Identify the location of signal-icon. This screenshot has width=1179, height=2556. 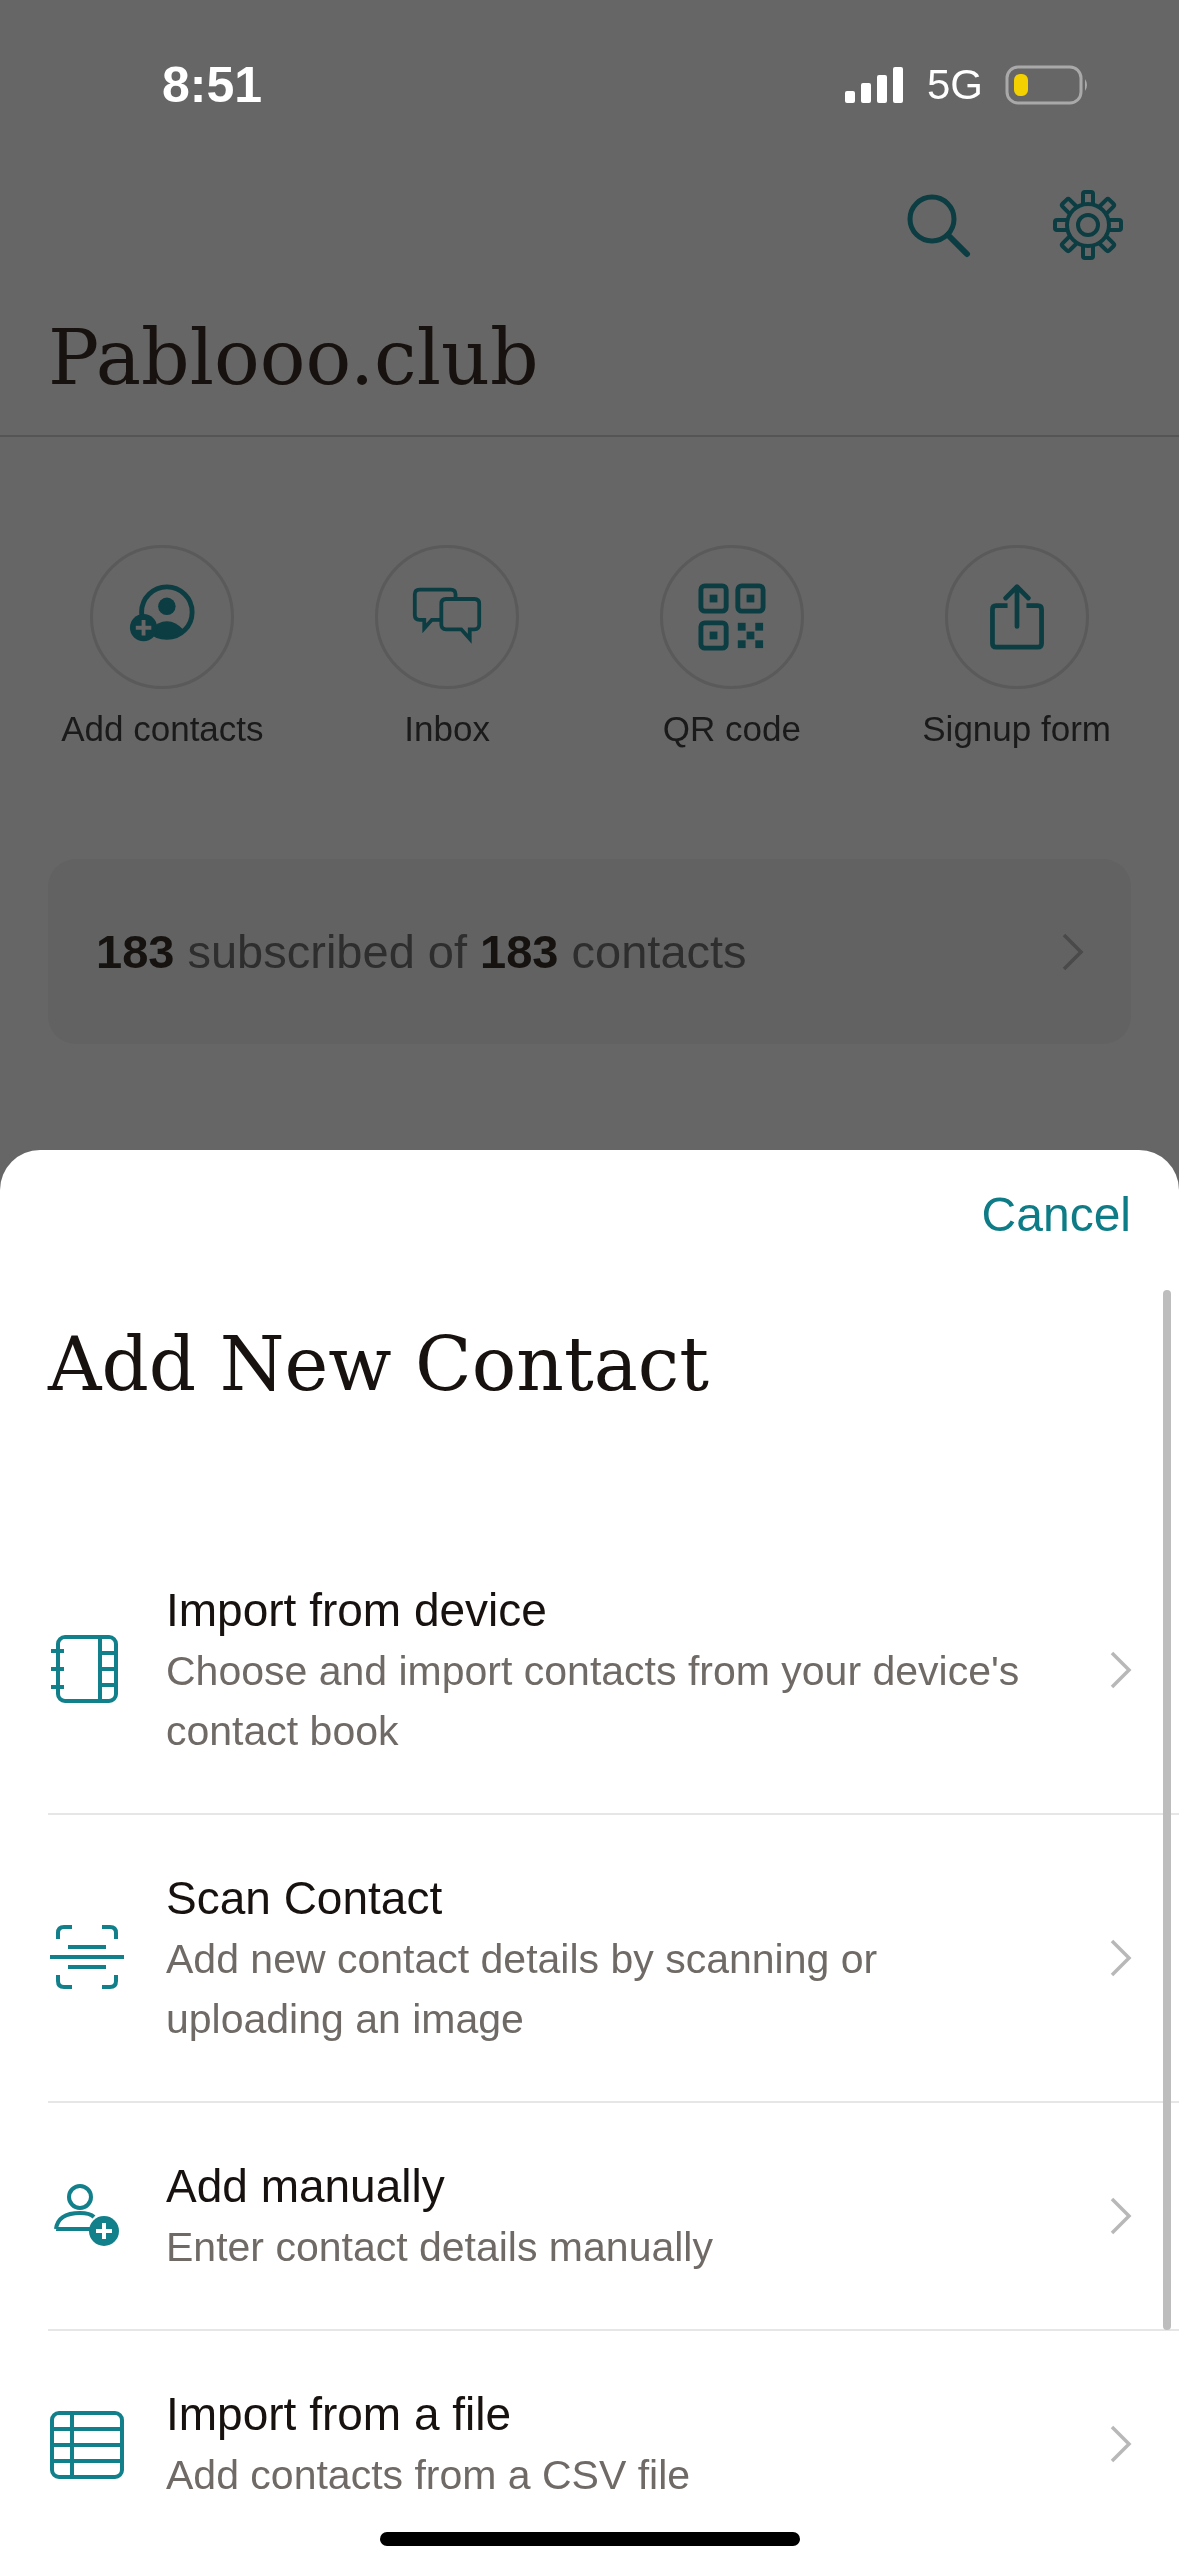
(874, 85).